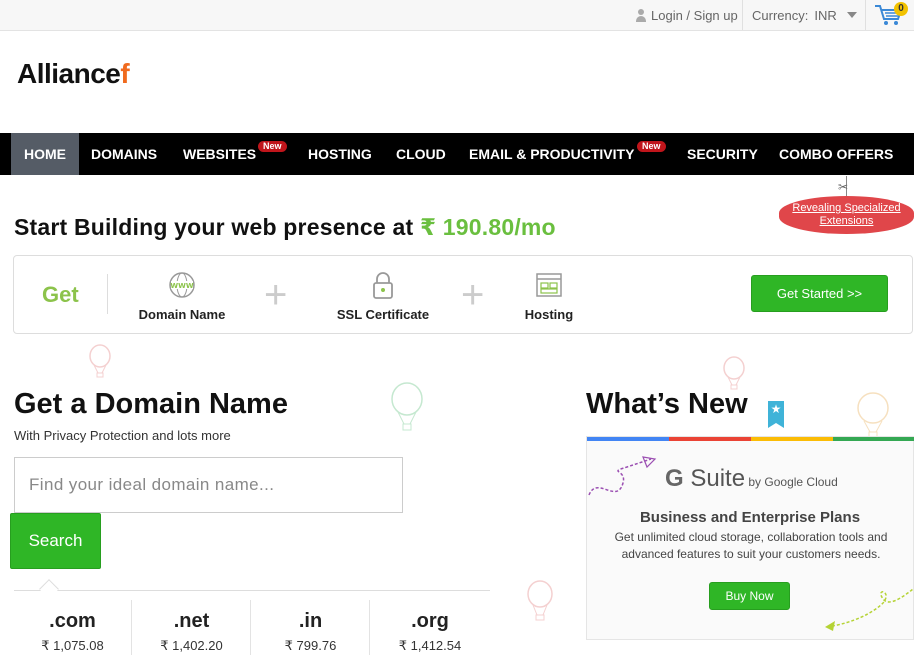 The image size is (914, 655). Describe the element at coordinates (825, 15) in the screenshot. I see `currency-value: INR` at that location.